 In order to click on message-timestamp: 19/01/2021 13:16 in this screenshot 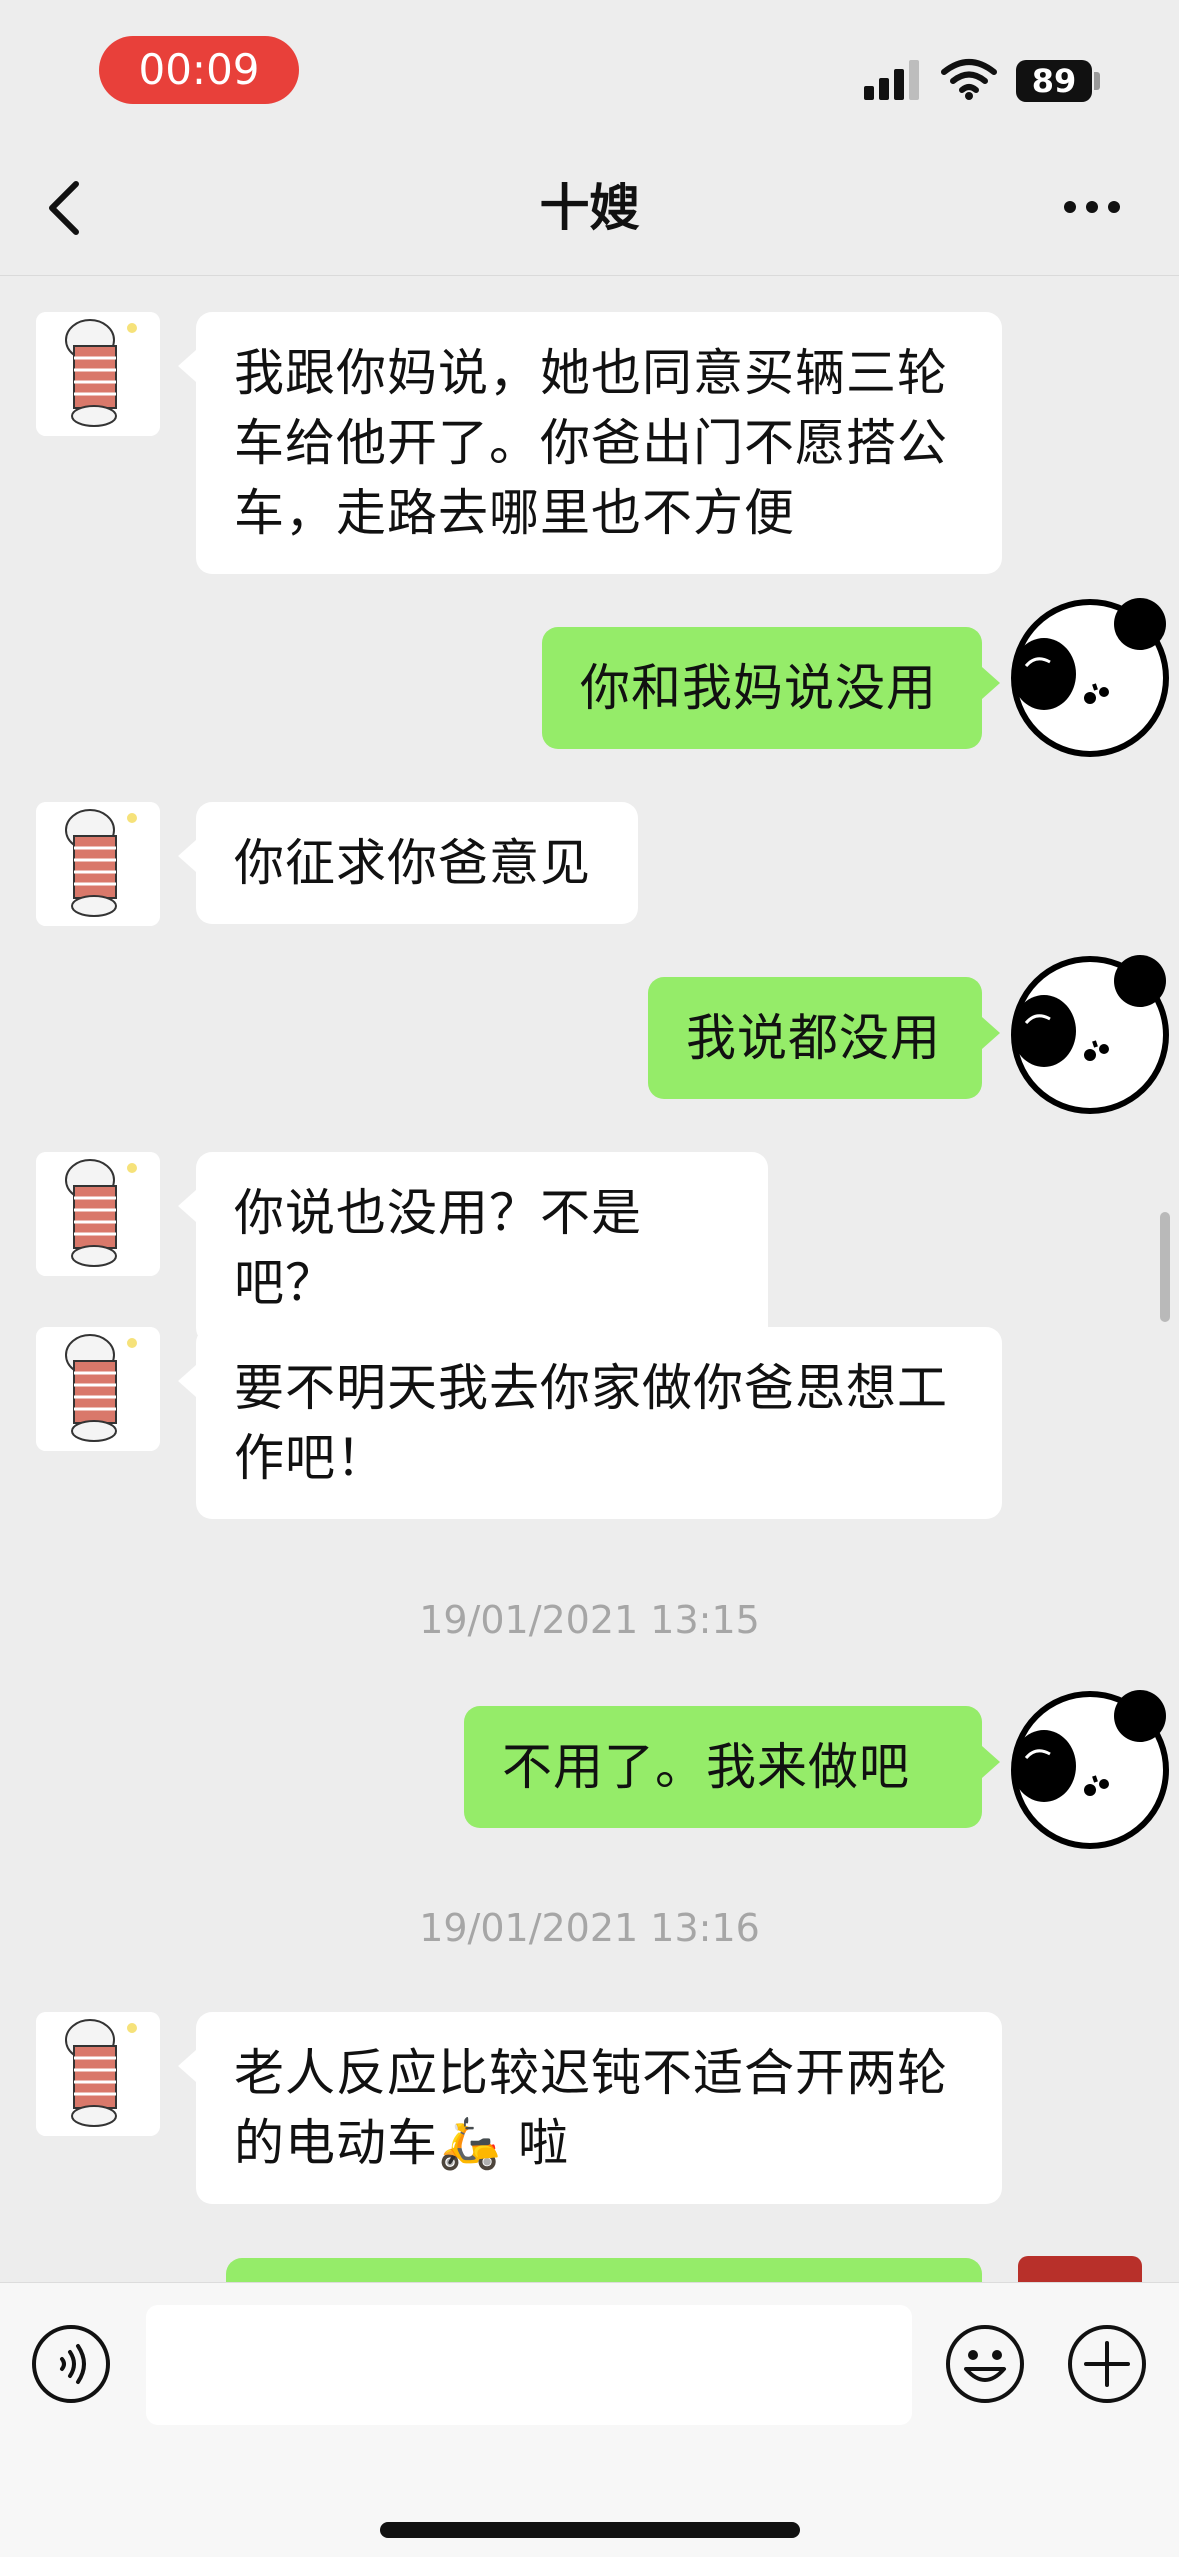, I will do `click(589, 1928)`.